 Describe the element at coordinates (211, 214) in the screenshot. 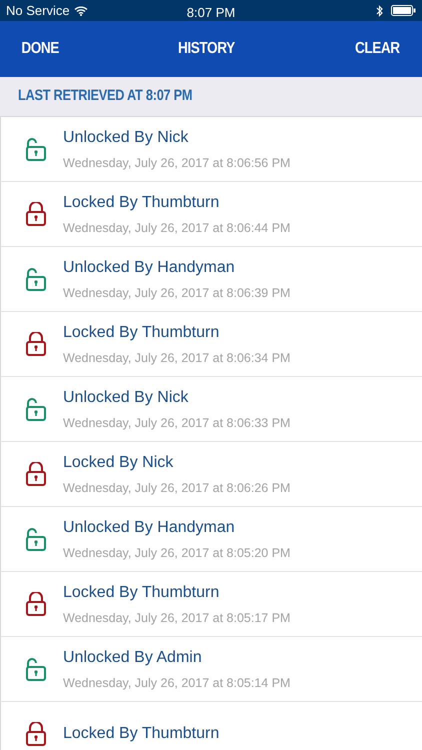

I see `history-row: Locked By Thumbturn Wednesday, July 26, 2017 at 8:06:44 PM` at that location.